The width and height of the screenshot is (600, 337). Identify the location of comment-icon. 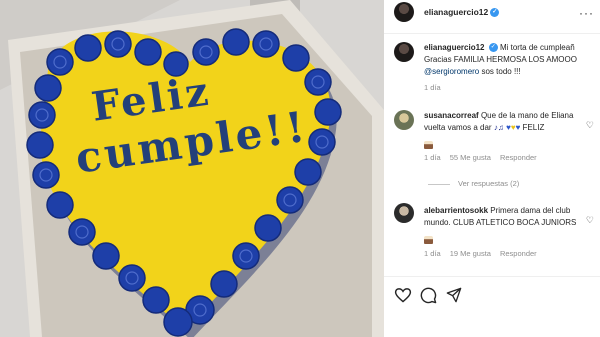
(428, 295).